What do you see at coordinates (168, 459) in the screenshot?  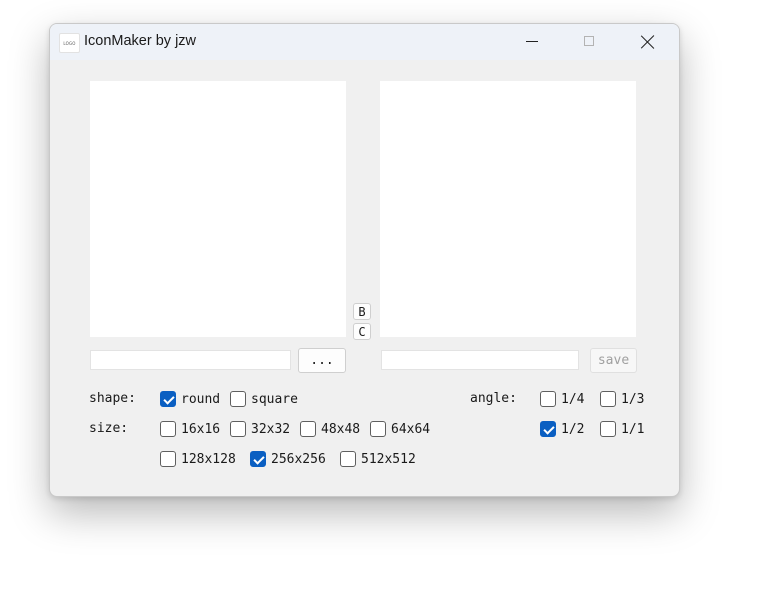 I see `size-128-checkbox` at bounding box center [168, 459].